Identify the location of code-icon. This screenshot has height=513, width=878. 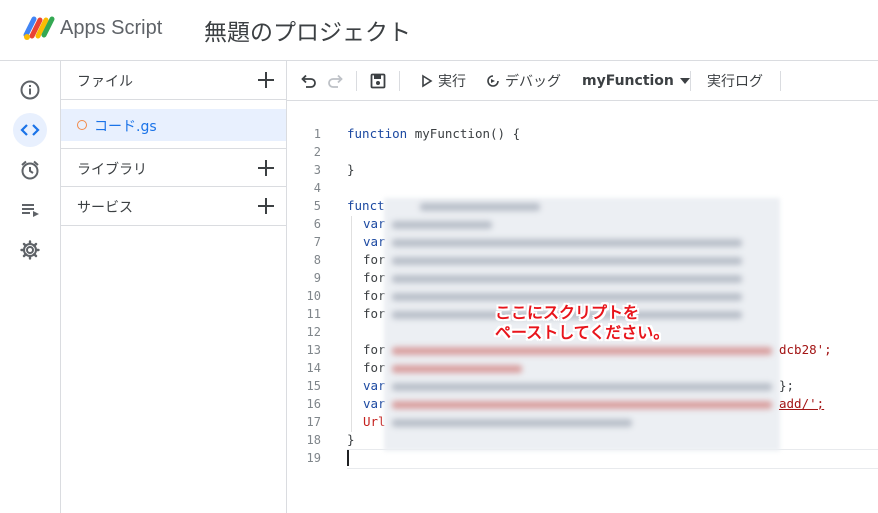
(30, 130).